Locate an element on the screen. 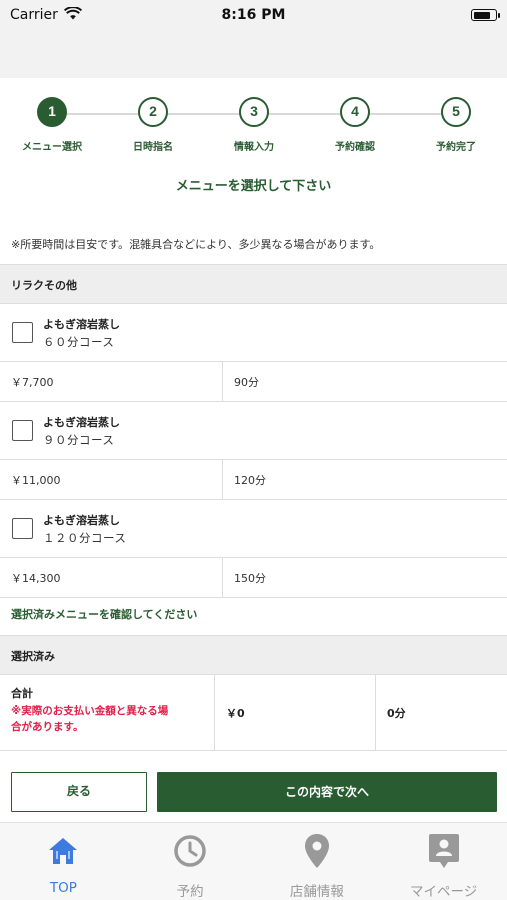 The height and width of the screenshot is (900, 507). step-3: 3 情報入力 is located at coordinates (254, 125).